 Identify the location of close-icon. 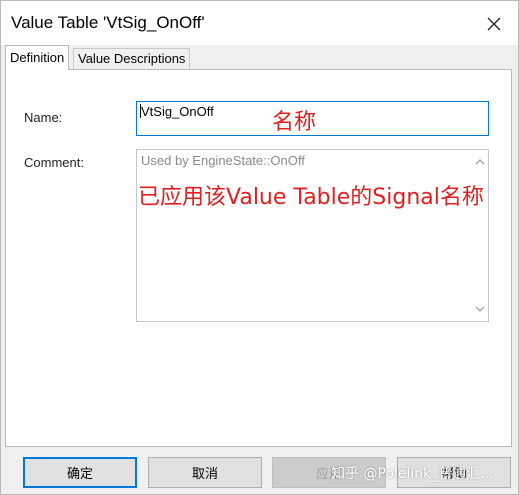
(494, 24).